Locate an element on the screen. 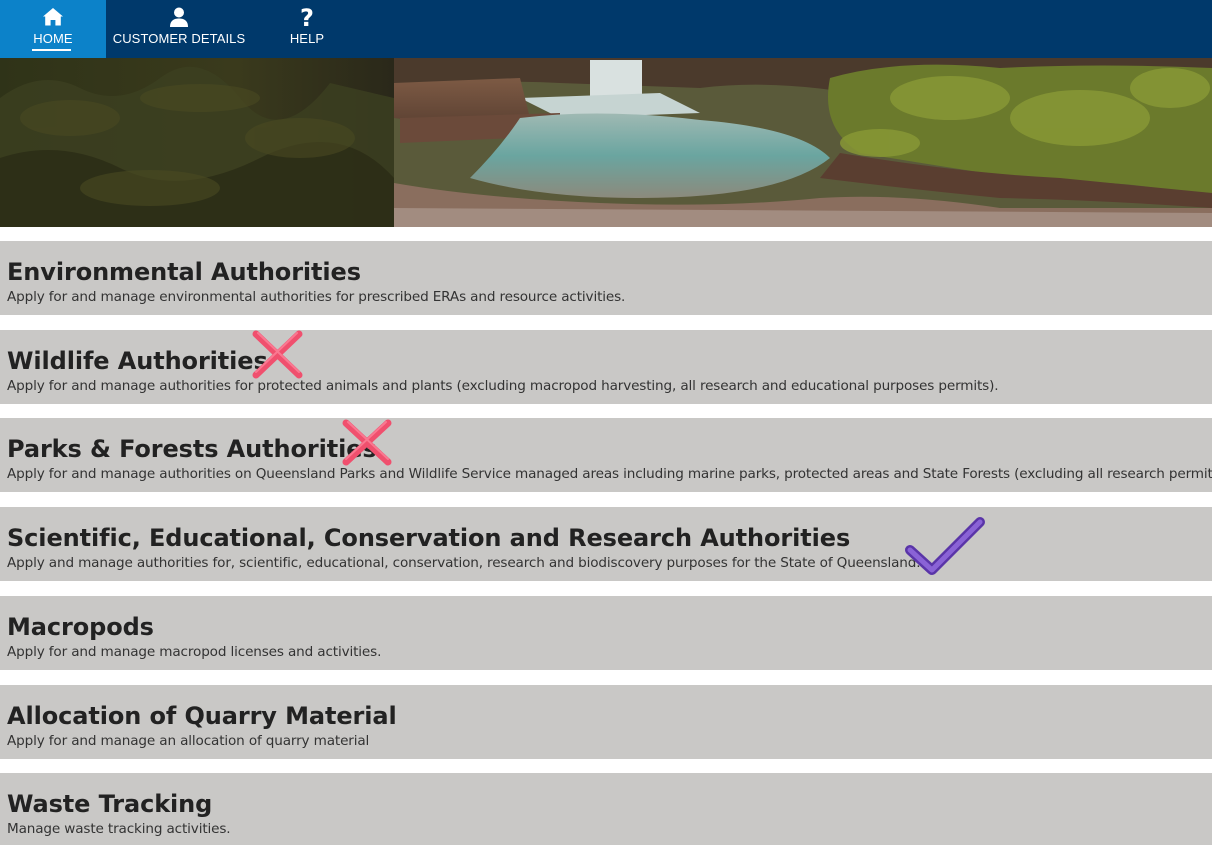  user-icon is located at coordinates (179, 17).